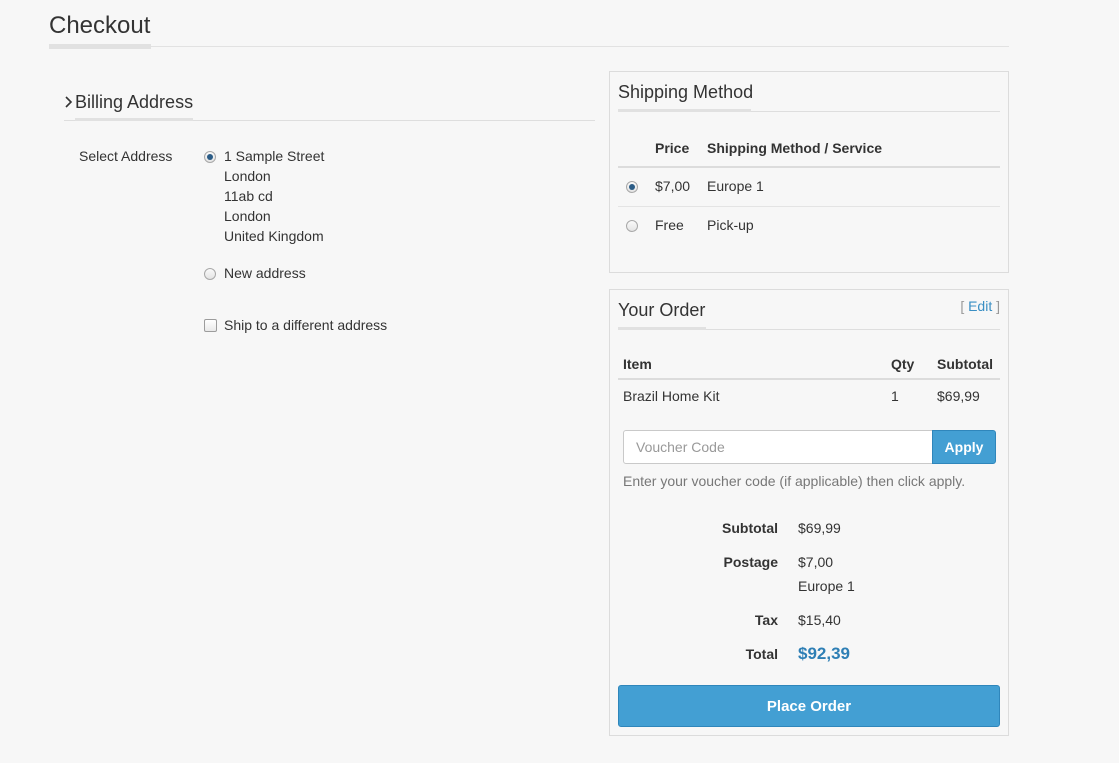  What do you see at coordinates (778, 447) in the screenshot?
I see `voucher-code-input` at bounding box center [778, 447].